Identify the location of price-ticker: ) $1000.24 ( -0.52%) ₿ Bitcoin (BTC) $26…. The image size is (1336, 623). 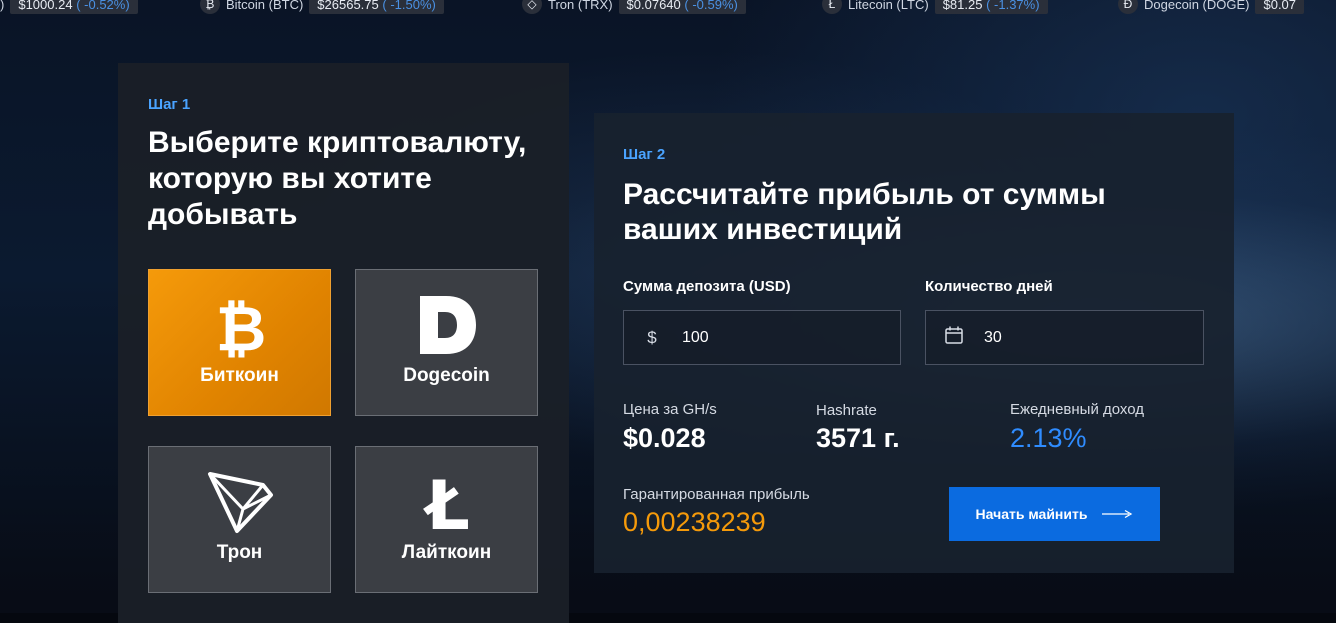
(668, 7).